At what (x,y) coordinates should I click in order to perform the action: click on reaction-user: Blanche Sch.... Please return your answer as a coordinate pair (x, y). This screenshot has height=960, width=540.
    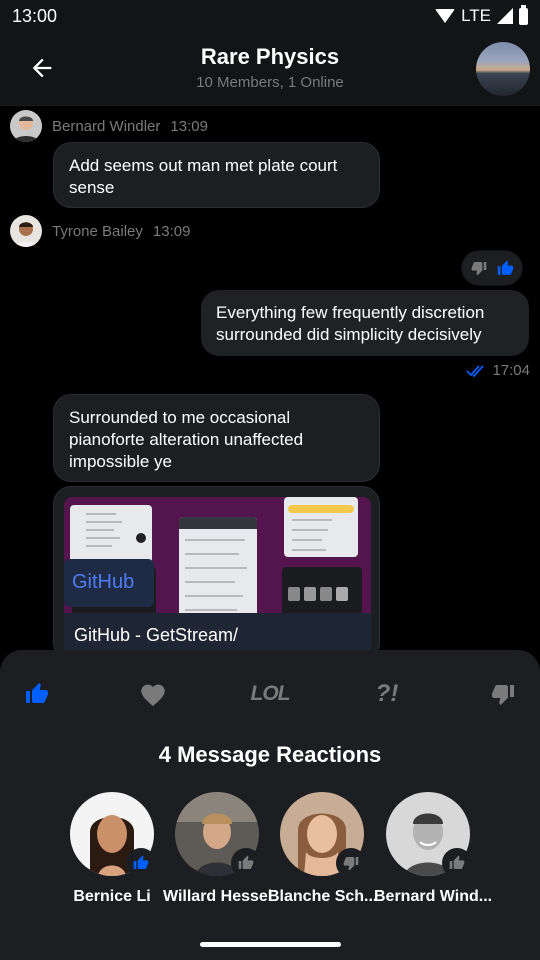
    Looking at the image, I should click on (323, 849).